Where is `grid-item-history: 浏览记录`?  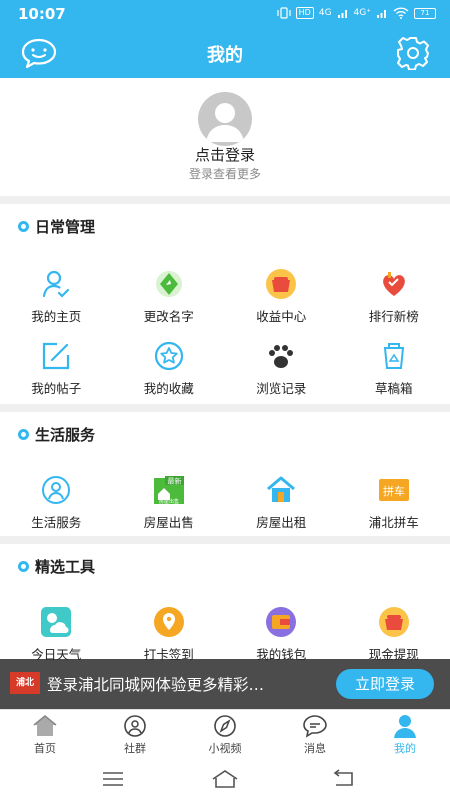
grid-item-history: 浏览记录 is located at coordinates (281, 376).